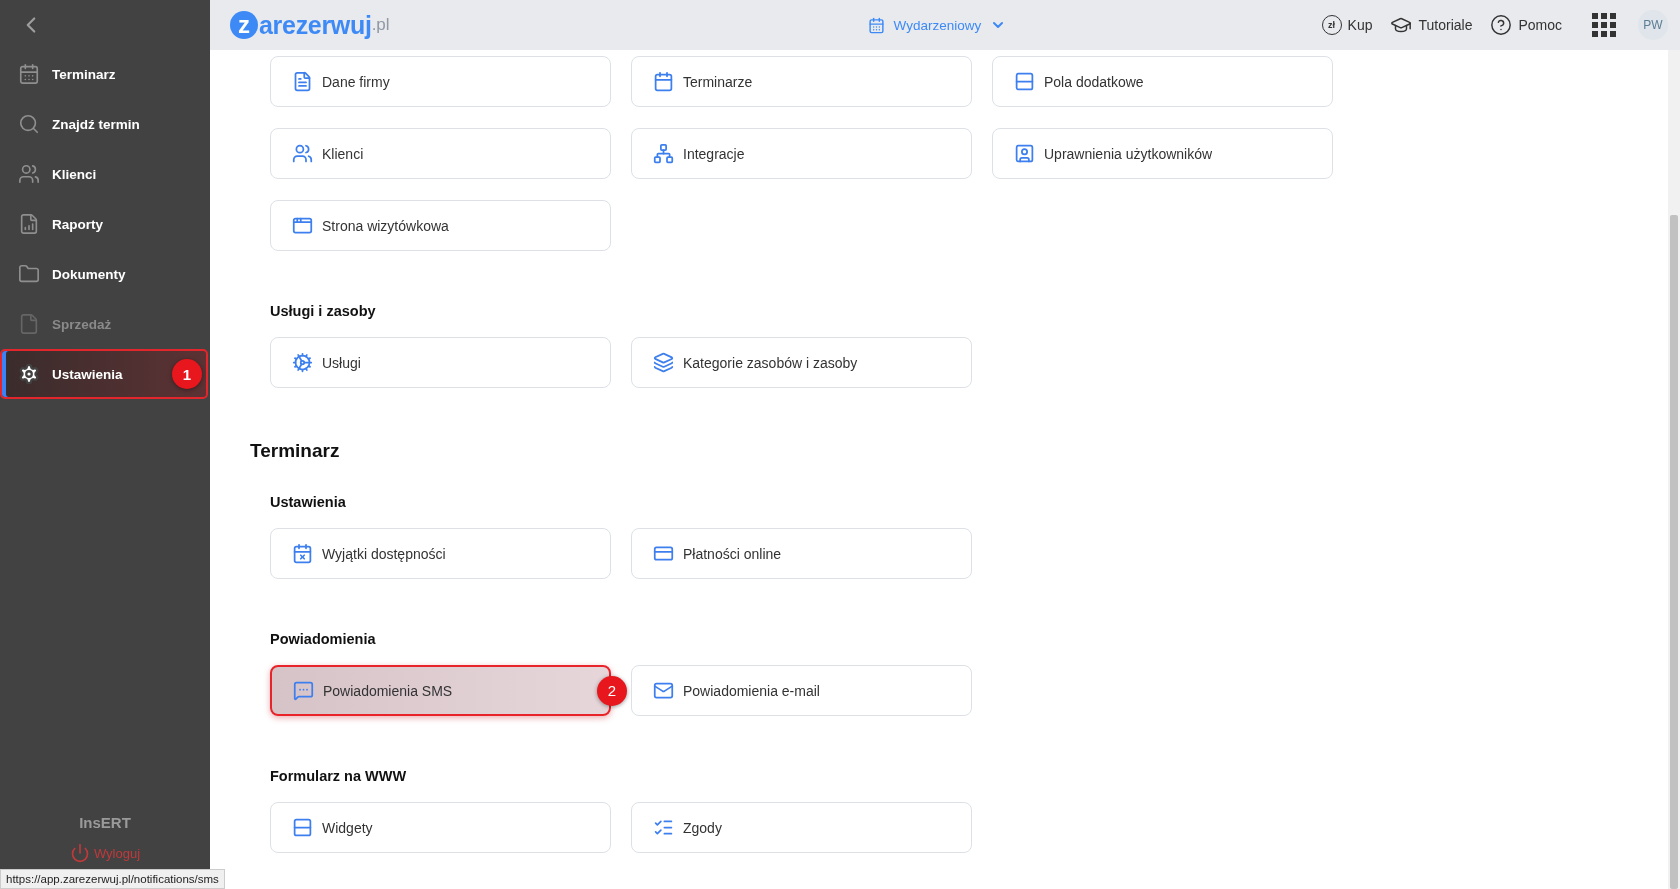 The height and width of the screenshot is (889, 1680). What do you see at coordinates (295, 451) in the screenshot?
I see `section-title: Terminarz` at bounding box center [295, 451].